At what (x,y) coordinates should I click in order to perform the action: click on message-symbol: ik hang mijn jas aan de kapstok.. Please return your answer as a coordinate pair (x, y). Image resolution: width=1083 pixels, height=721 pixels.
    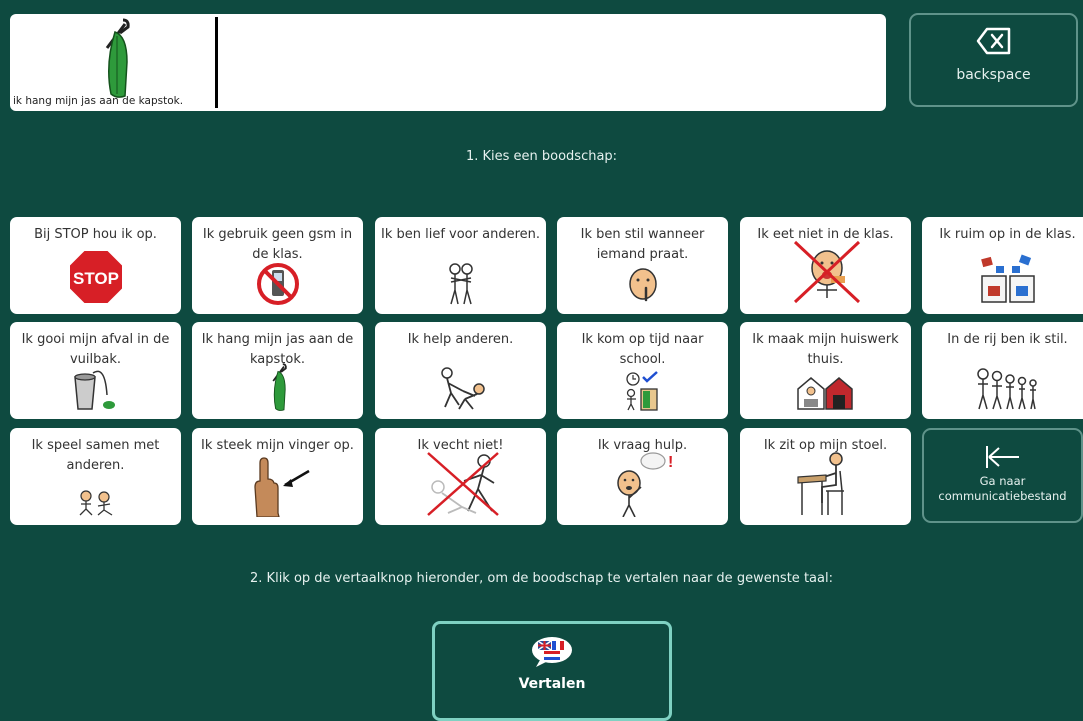
    Looking at the image, I should click on (112, 62).